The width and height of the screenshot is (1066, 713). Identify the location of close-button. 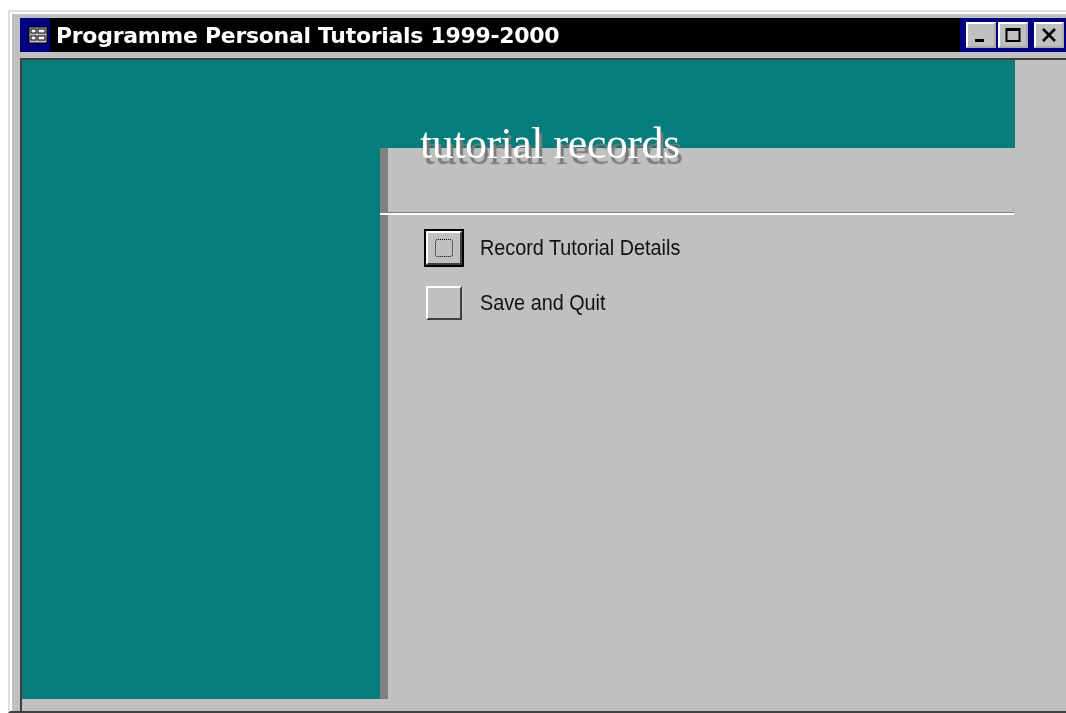
(1049, 35).